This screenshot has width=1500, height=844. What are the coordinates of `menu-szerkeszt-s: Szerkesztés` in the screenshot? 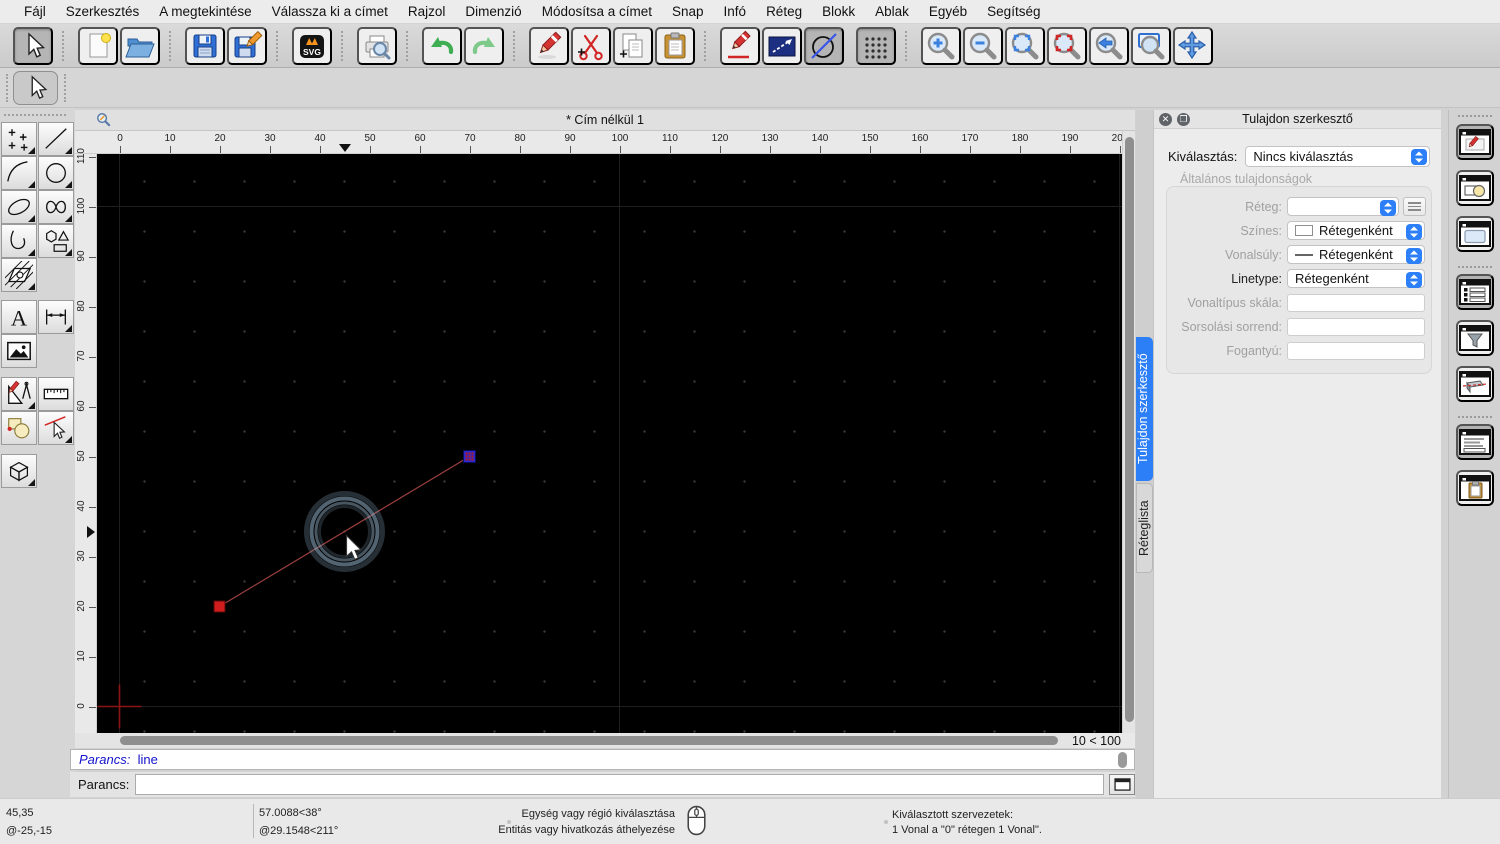 It's located at (103, 11).